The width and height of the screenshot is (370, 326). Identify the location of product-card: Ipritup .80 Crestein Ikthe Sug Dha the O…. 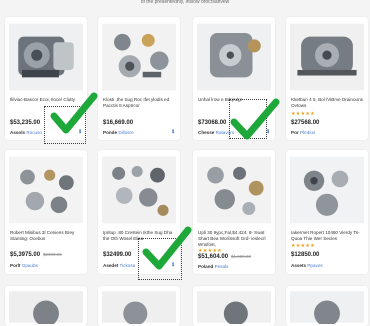
(139, 212).